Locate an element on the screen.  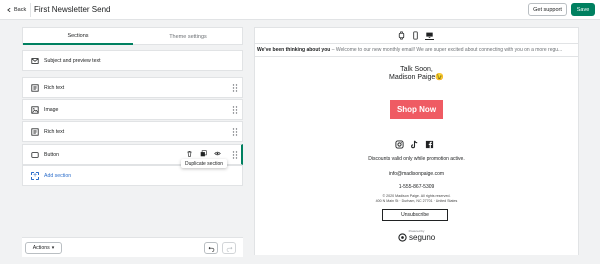
section-subject-preview: Subject and preview text is located at coordinates (132, 60).